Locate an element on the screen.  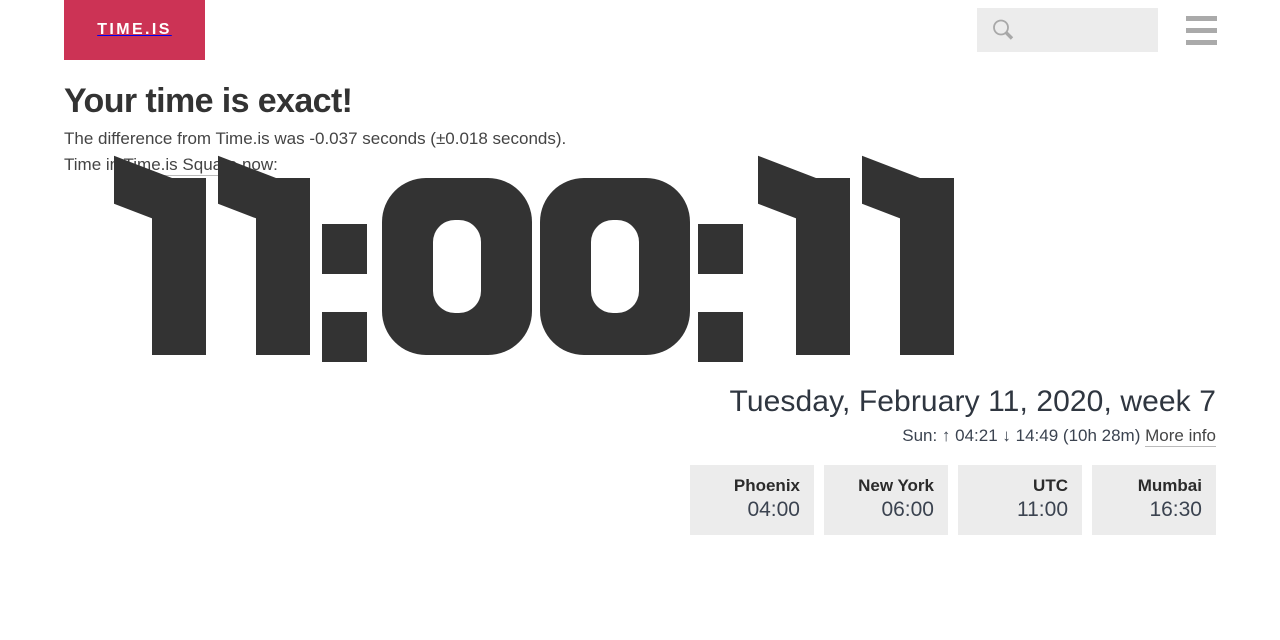
clock-digit-second-tens is located at coordinates (806, 255).